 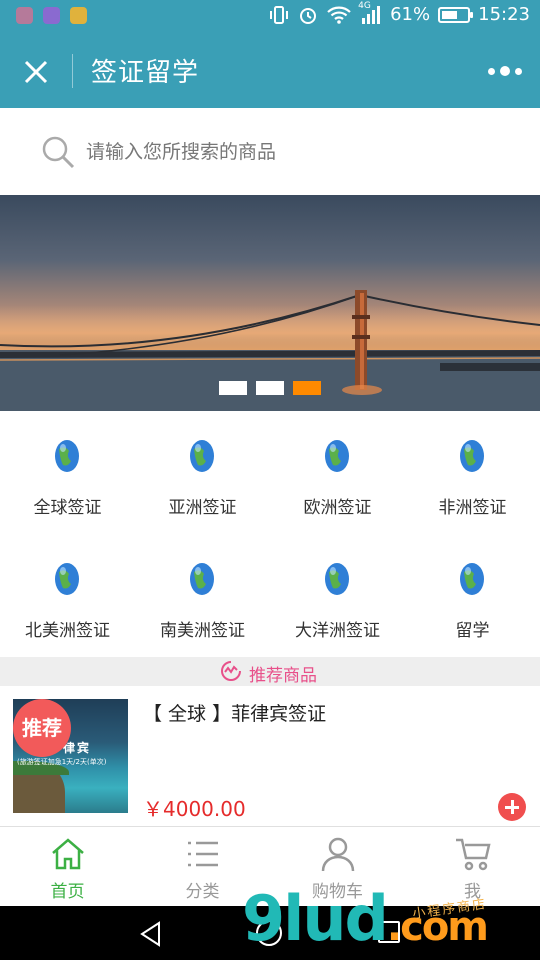 I want to click on app-notification-icon, so click(x=24, y=15).